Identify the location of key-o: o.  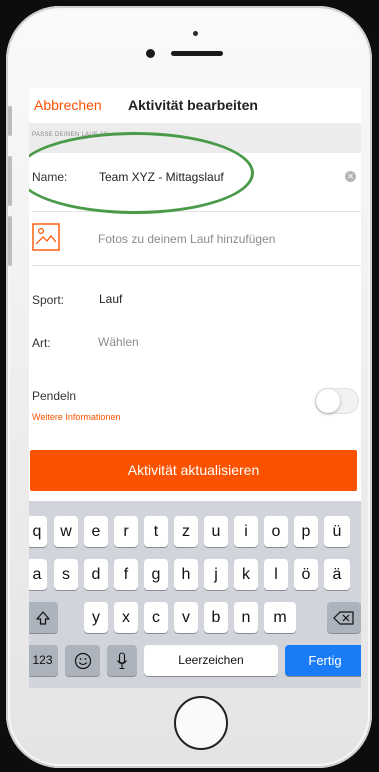
(276, 531).